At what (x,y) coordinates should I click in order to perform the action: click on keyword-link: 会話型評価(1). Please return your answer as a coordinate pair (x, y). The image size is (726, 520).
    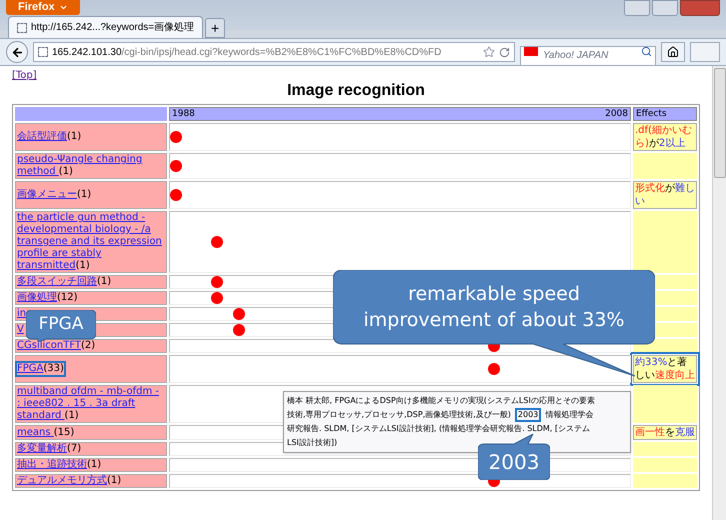
    Looking at the image, I should click on (49, 137).